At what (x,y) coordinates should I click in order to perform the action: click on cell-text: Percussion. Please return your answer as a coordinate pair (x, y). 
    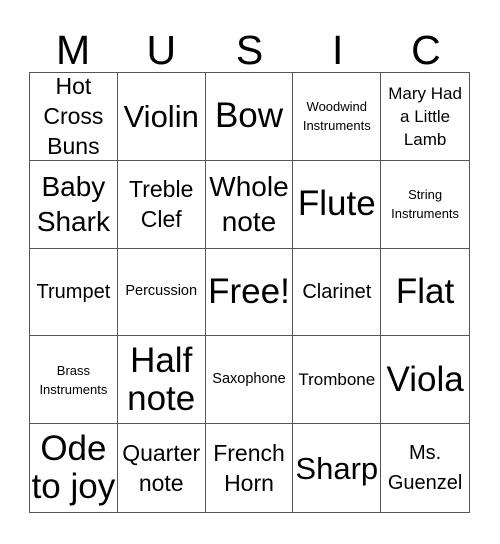
    Looking at the image, I should click on (161, 291).